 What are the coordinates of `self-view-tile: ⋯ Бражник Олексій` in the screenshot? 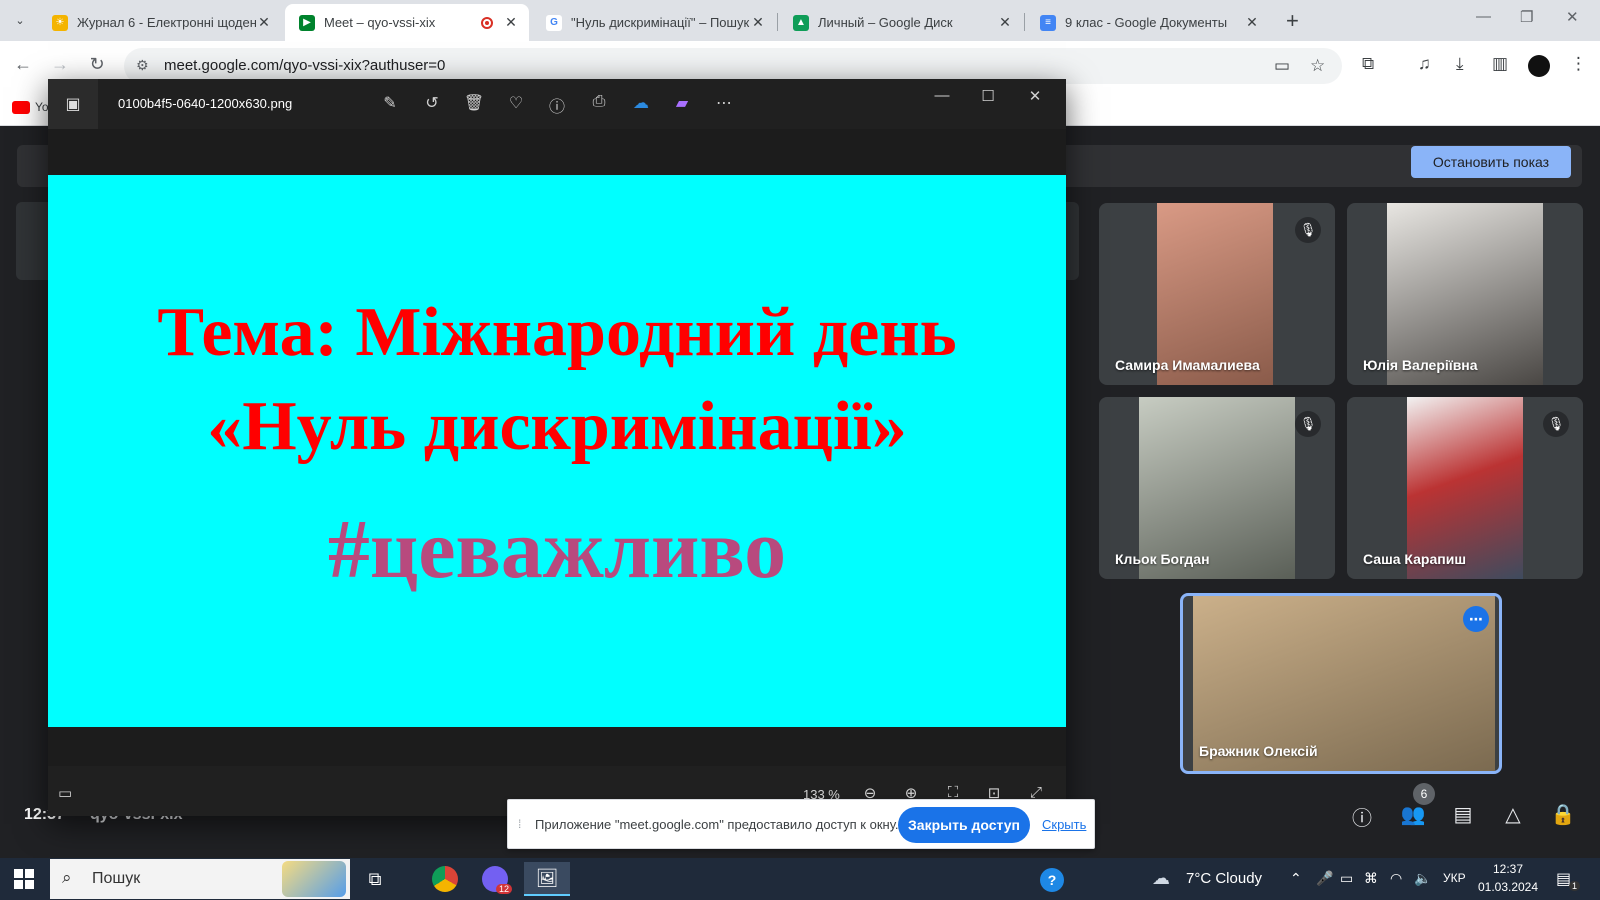 It's located at (1341, 683).